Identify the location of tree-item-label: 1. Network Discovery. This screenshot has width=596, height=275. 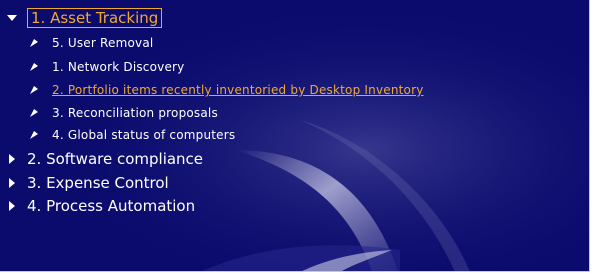
(118, 67).